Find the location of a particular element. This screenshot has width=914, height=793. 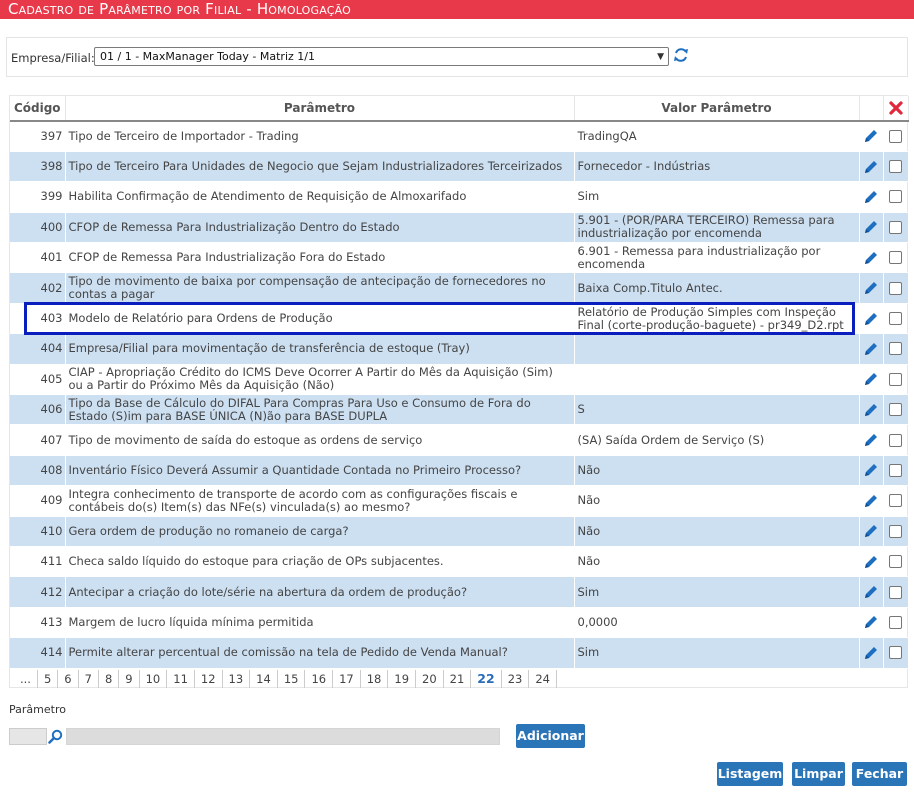

page-link: 5 is located at coordinates (48, 679).